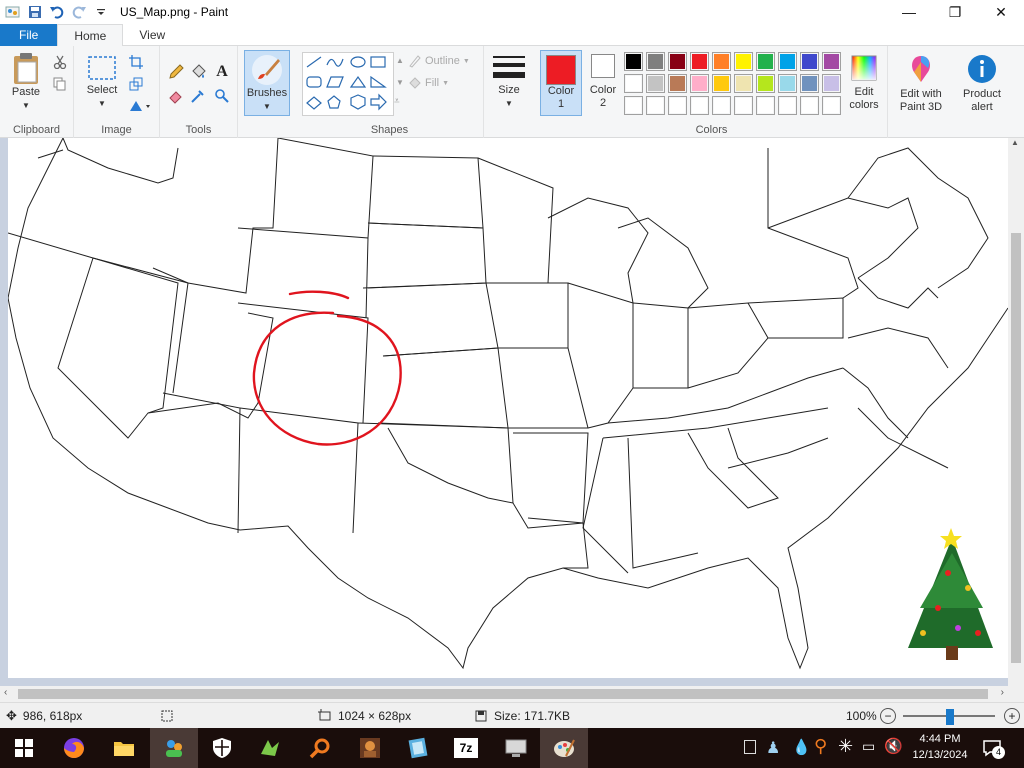 The image size is (1024, 768). Describe the element at coordinates (26, 82) in the screenshot. I see `paste-button: Paste ▼` at that location.